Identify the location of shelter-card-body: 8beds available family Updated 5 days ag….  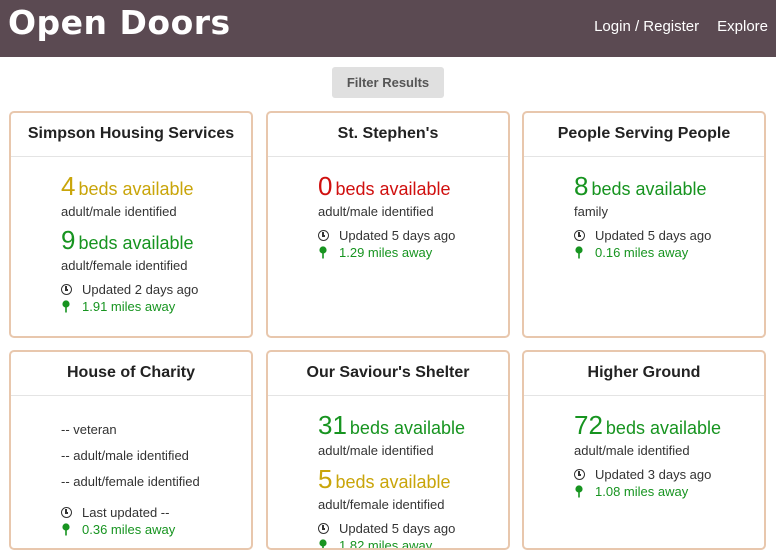
(644, 209).